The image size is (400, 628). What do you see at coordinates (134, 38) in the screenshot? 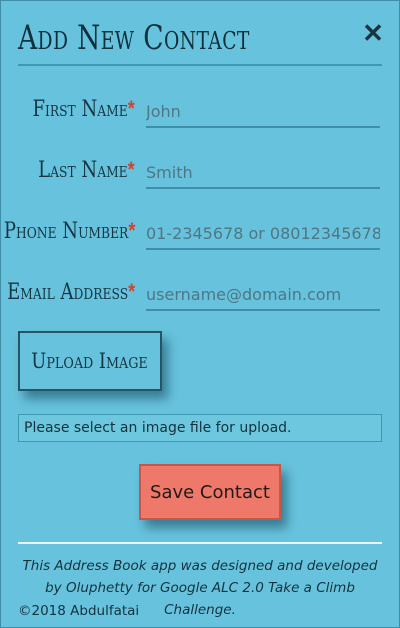
I see `dialog-title: Add New Contact` at bounding box center [134, 38].